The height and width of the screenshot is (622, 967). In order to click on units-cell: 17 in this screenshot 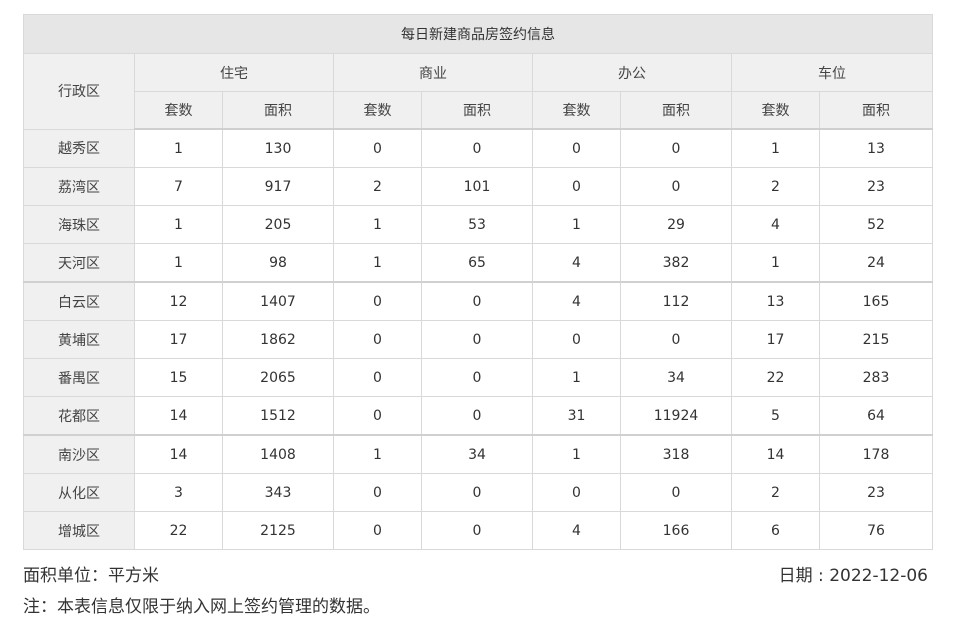, I will do `click(775, 339)`.